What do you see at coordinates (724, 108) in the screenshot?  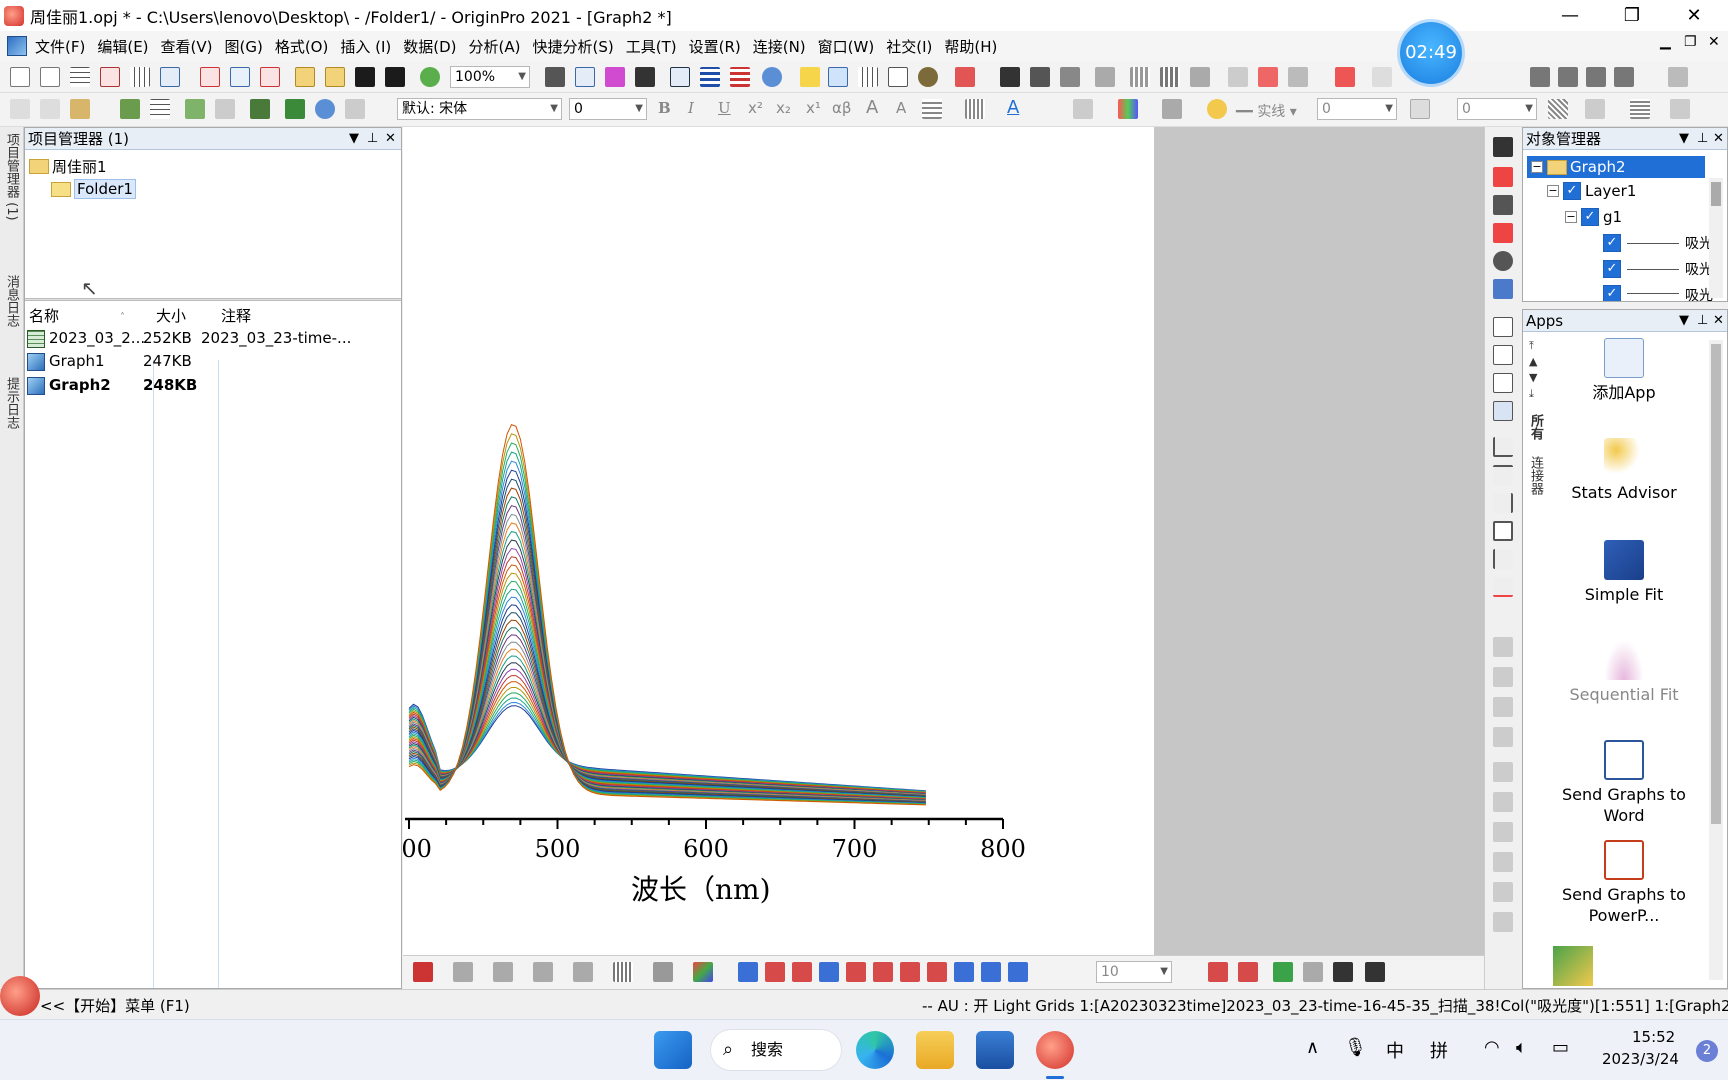 I see `underline-icon: U` at bounding box center [724, 108].